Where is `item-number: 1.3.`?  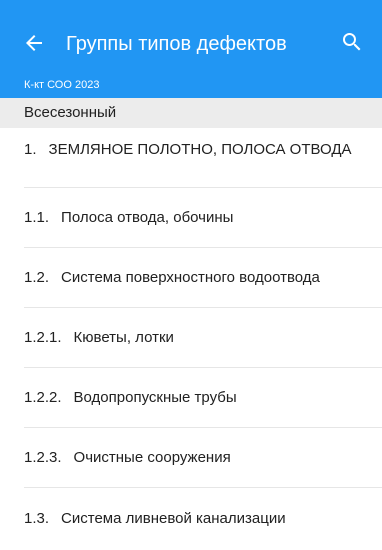
item-number: 1.3. is located at coordinates (37, 518).